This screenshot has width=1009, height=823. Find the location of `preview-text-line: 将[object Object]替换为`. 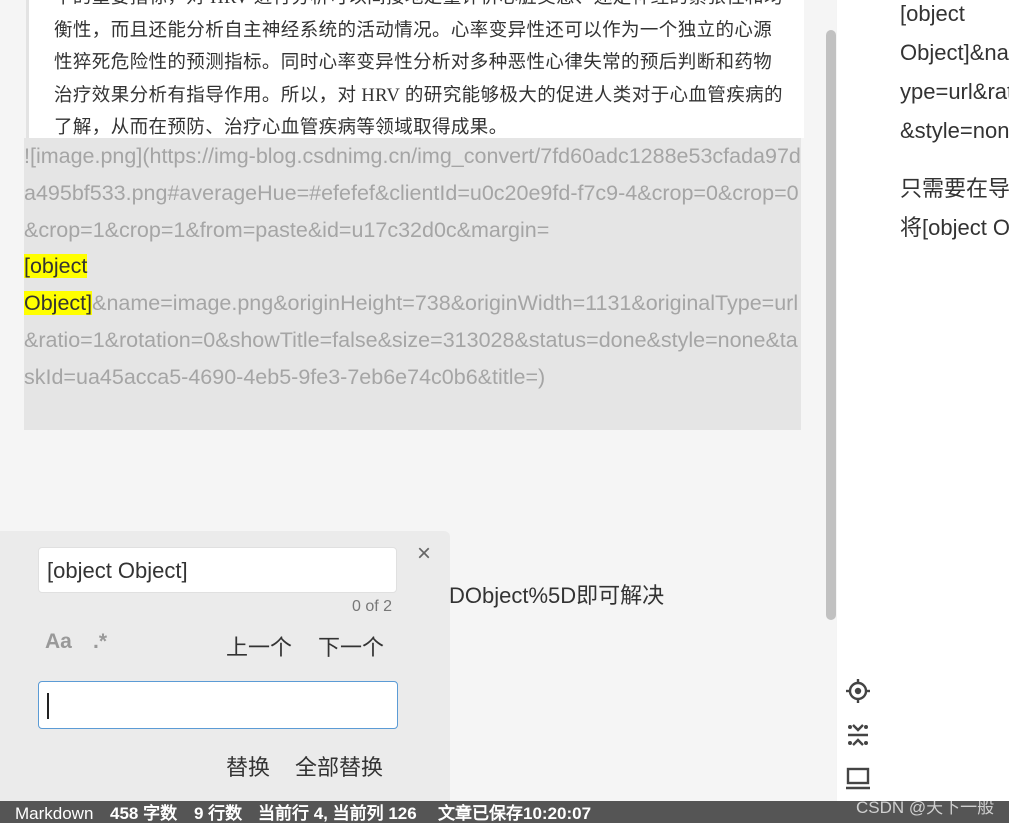

preview-text-line: 将[object Object]替换为 is located at coordinates (954, 227).